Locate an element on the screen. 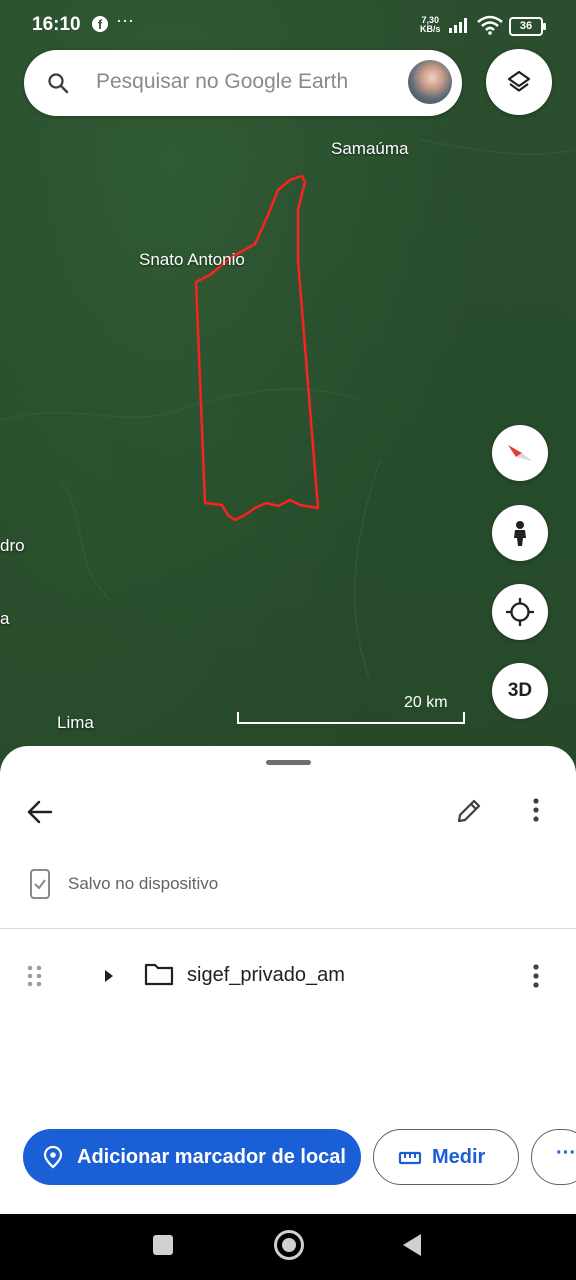 Image resolution: width=576 pixels, height=1280 pixels. signal-icon is located at coordinates (458, 25).